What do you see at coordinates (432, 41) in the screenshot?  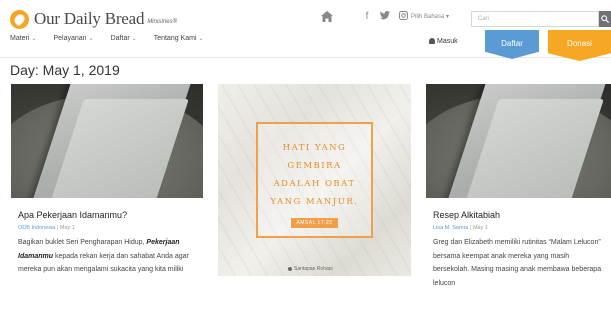 I see `user-icon` at bounding box center [432, 41].